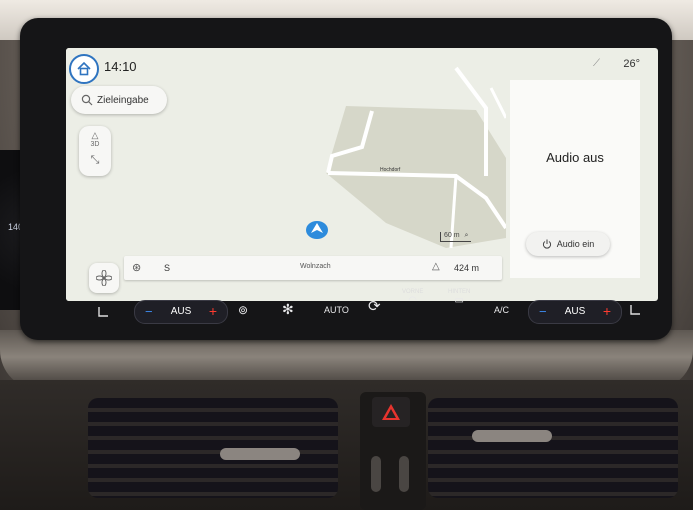 The image size is (693, 510). I want to click on search-label: Zieleingabe, so click(123, 100).